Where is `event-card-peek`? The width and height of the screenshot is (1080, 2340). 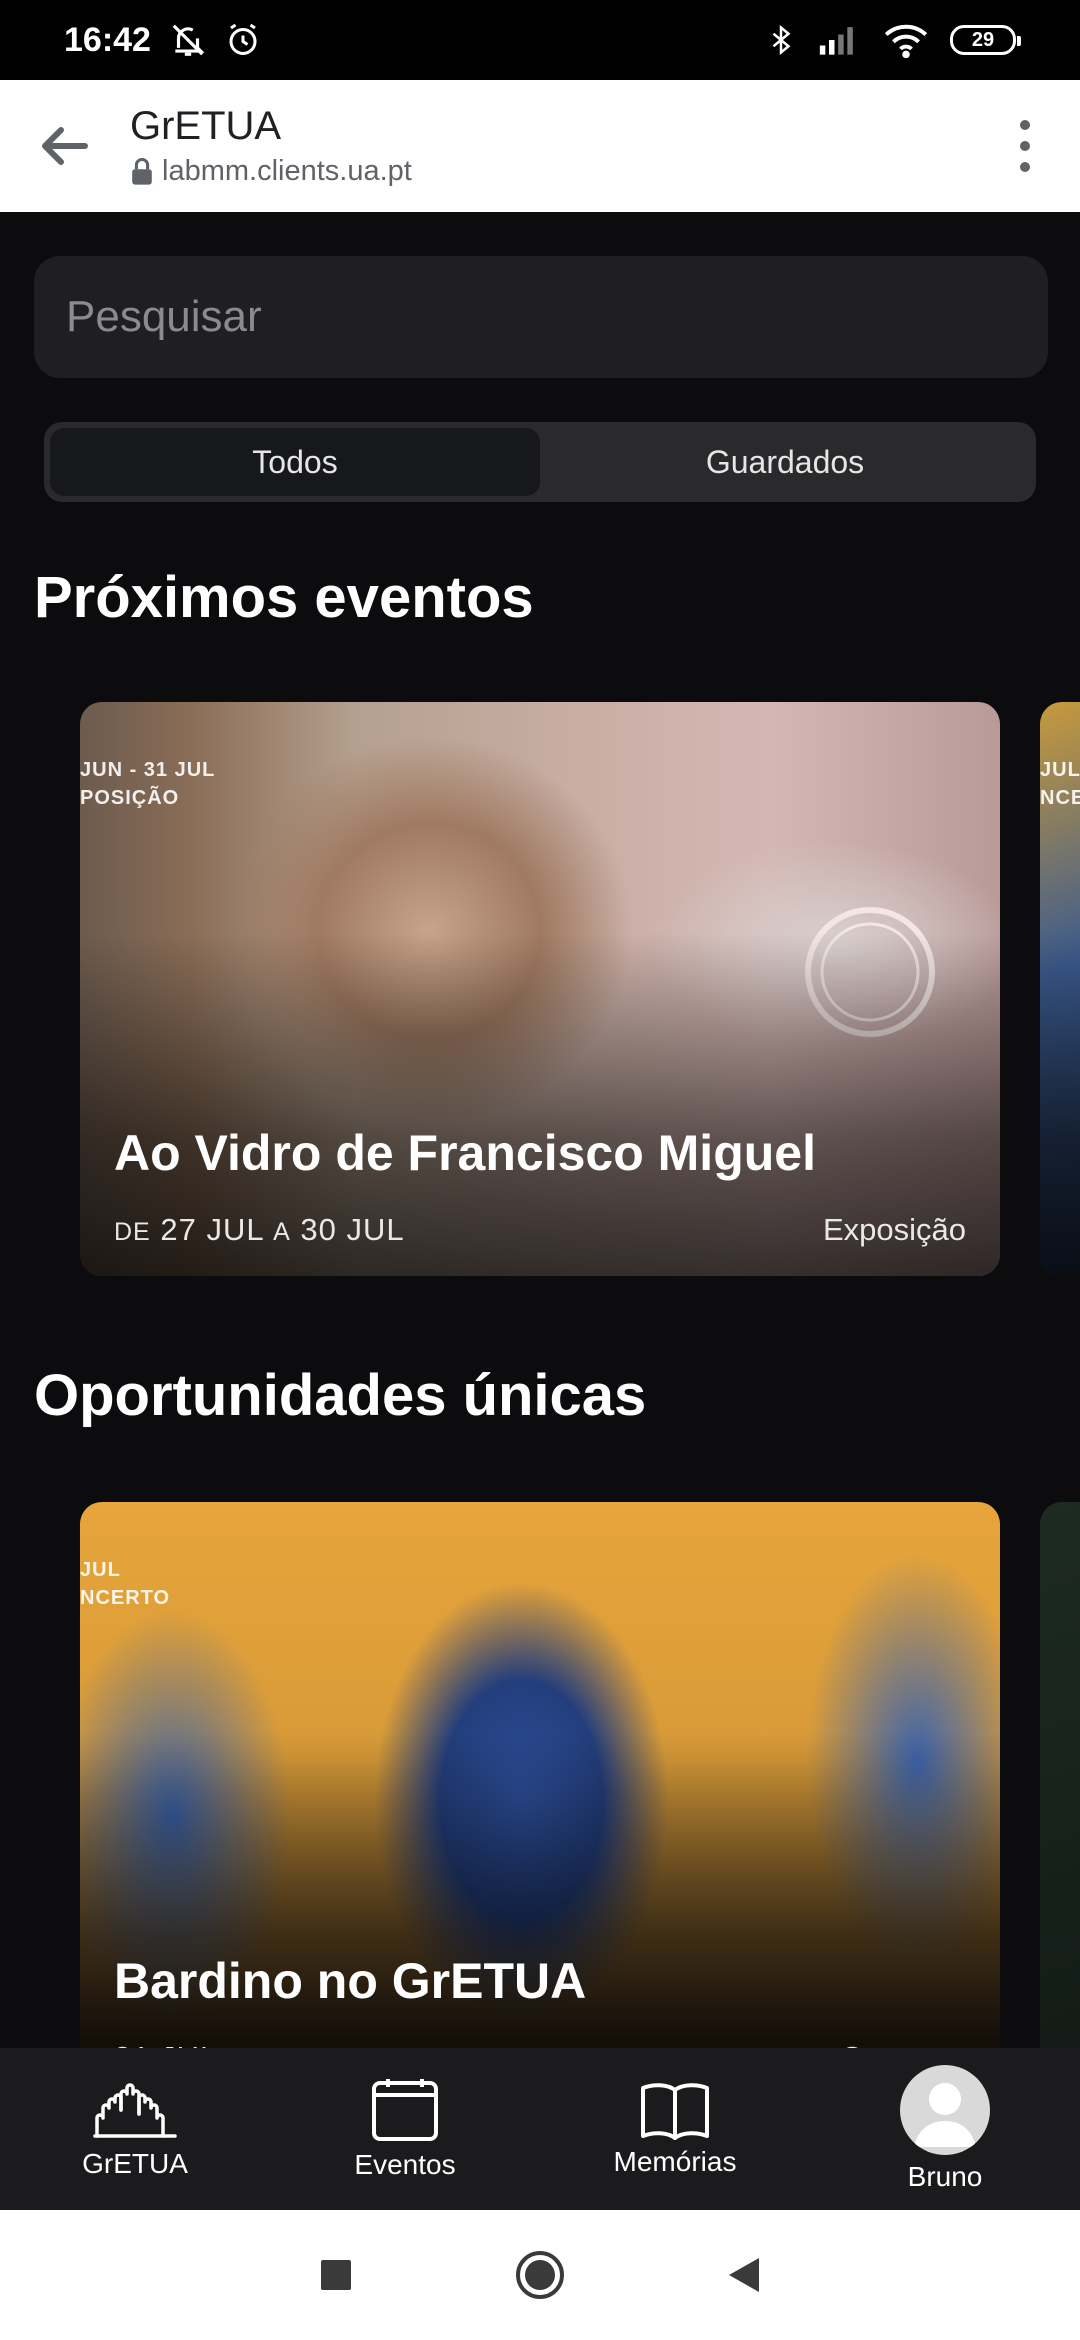
event-card-peek is located at coordinates (1060, 1775).